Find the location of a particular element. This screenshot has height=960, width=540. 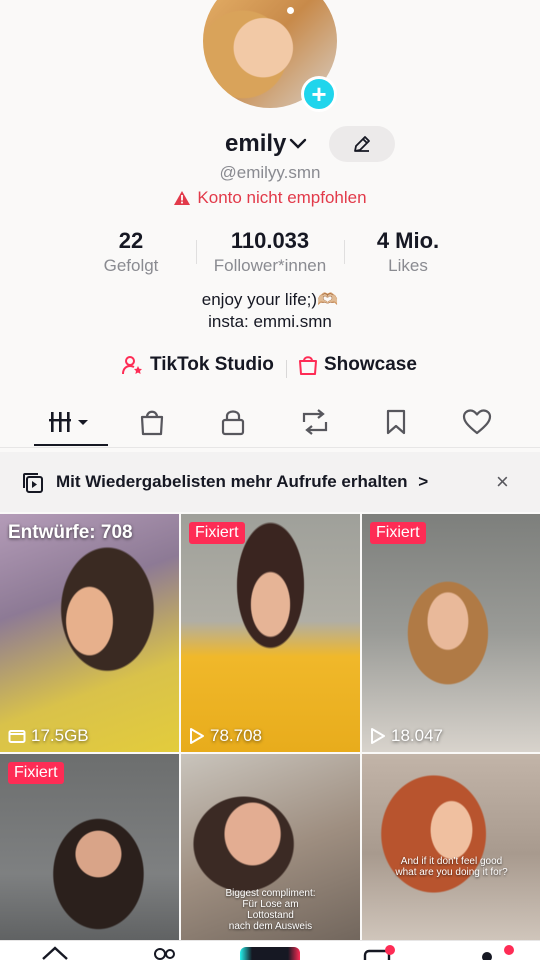

bio-line-1: enjoy your life;)🫶🏼 is located at coordinates (270, 299).